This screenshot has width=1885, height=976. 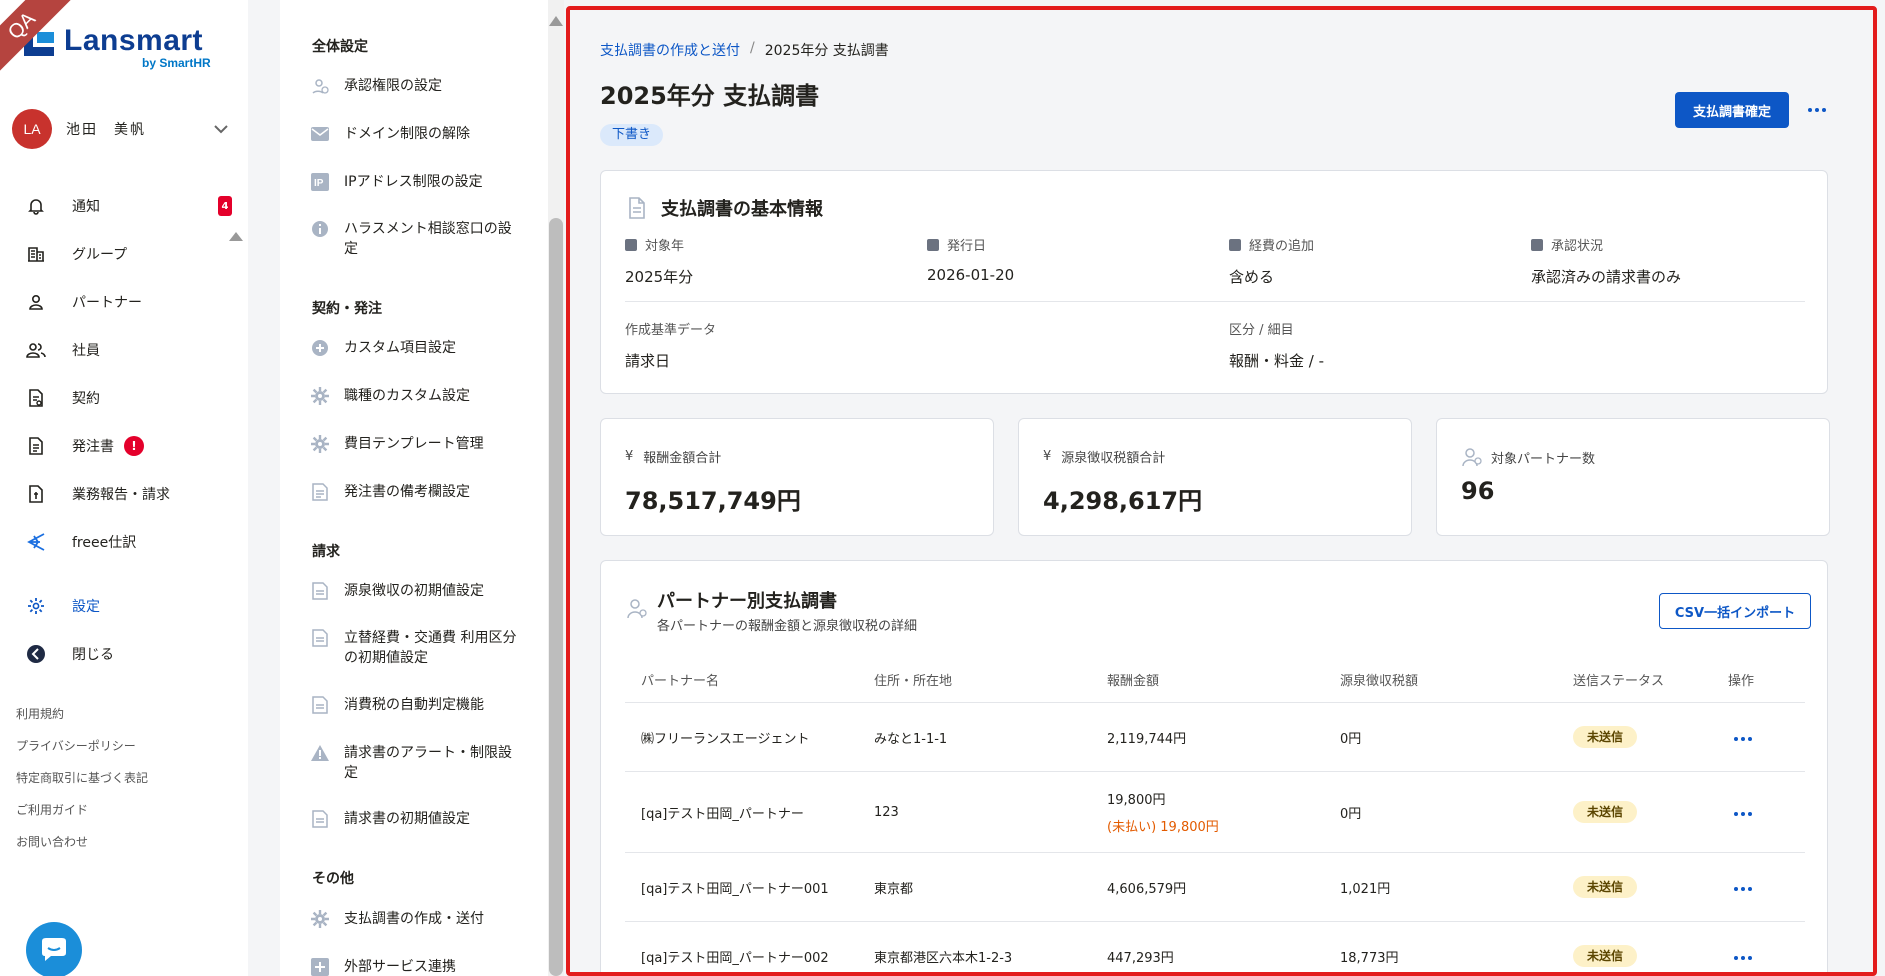 What do you see at coordinates (326, 552) in the screenshot?
I see `subnav-section-billing: 請求` at bounding box center [326, 552].